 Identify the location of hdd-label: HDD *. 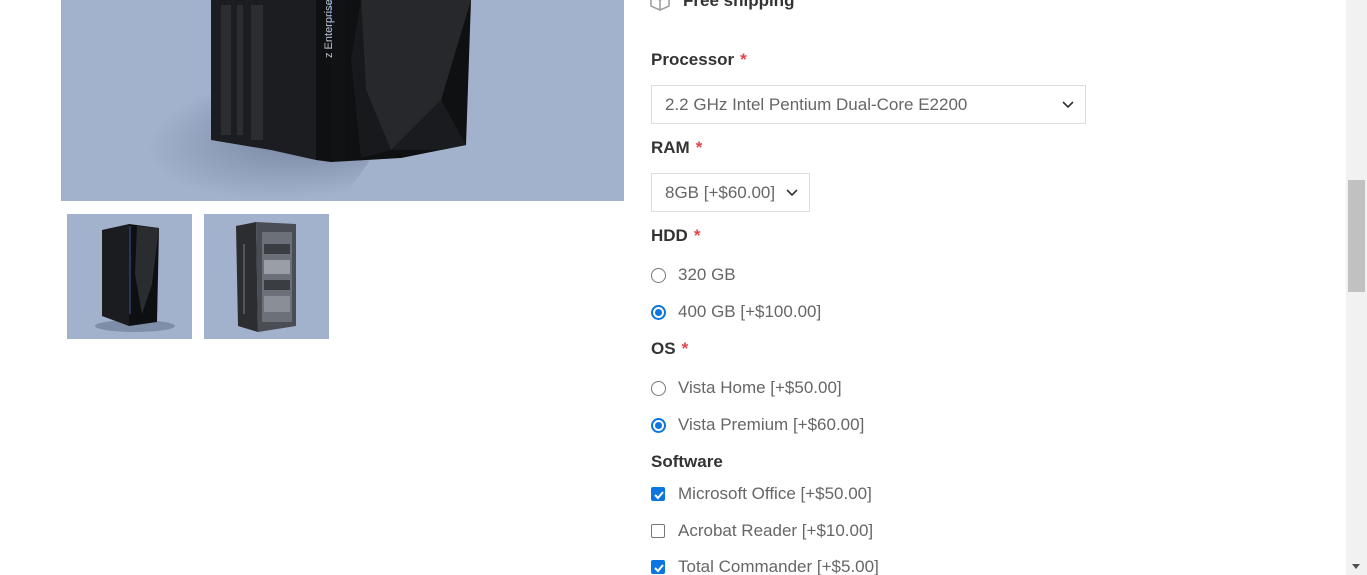
(675, 236).